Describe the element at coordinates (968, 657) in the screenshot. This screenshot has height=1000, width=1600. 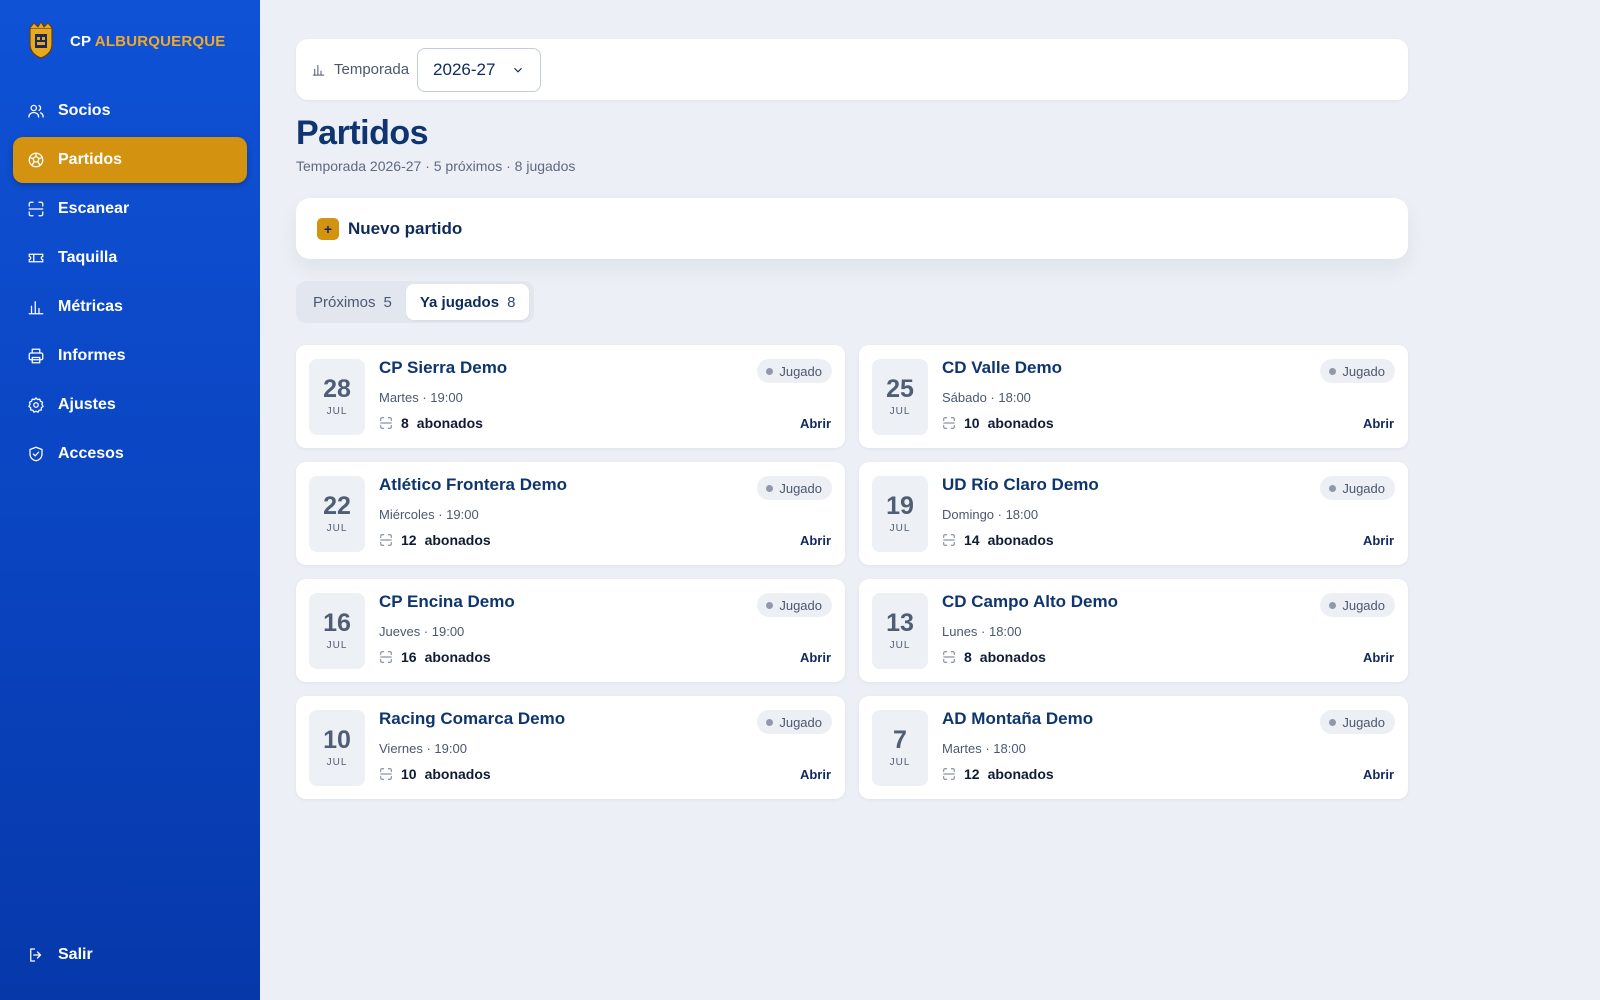
I see `subscribers-count: 8` at that location.